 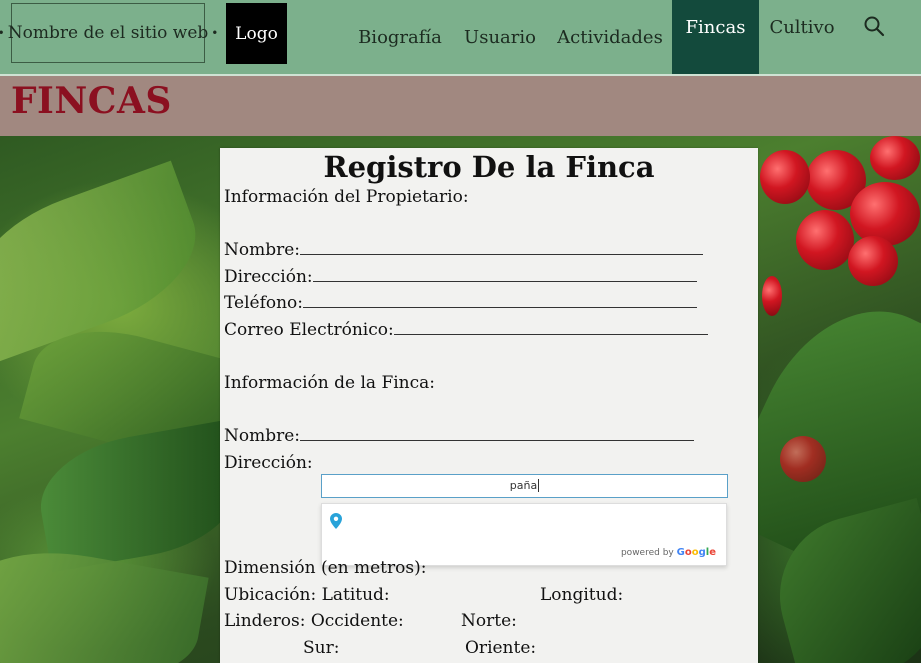 What do you see at coordinates (307, 595) in the screenshot?
I see `latitude-label: Ubicación: Latitud:` at bounding box center [307, 595].